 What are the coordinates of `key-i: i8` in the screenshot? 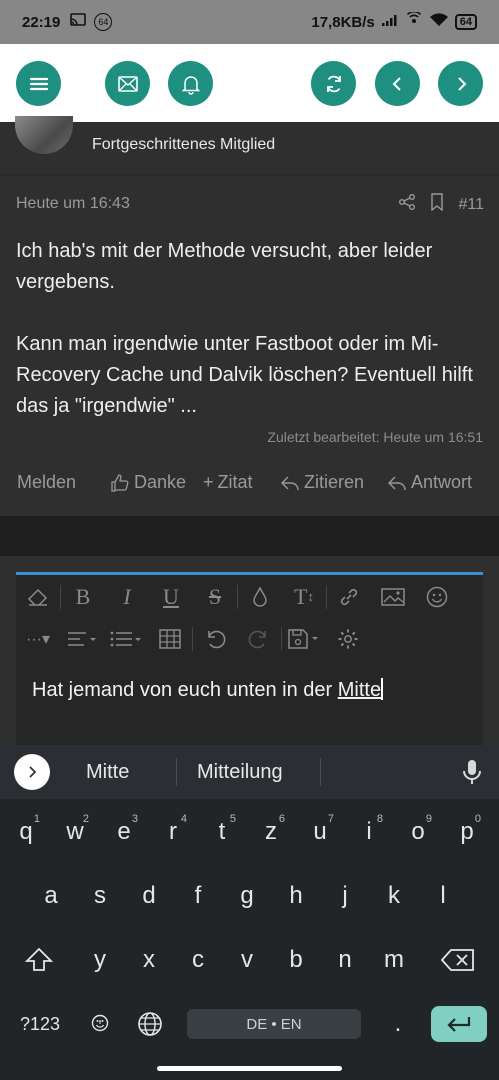 It's located at (369, 832).